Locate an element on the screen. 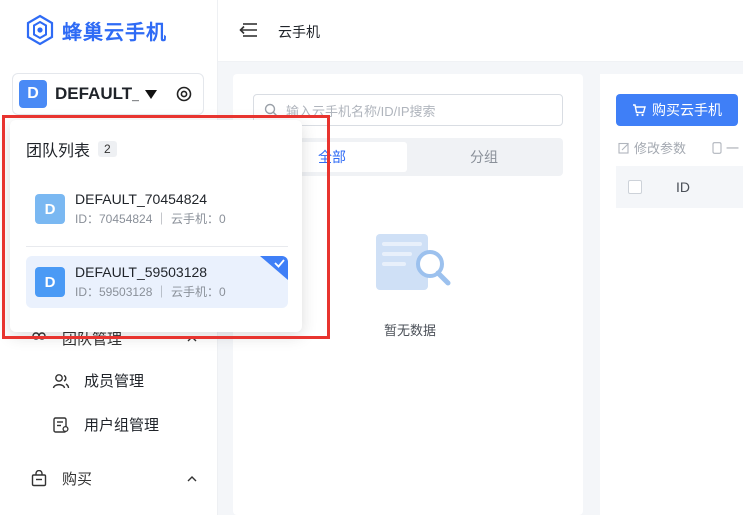 This screenshot has height=515, width=743. team-avatar: D is located at coordinates (33, 94).